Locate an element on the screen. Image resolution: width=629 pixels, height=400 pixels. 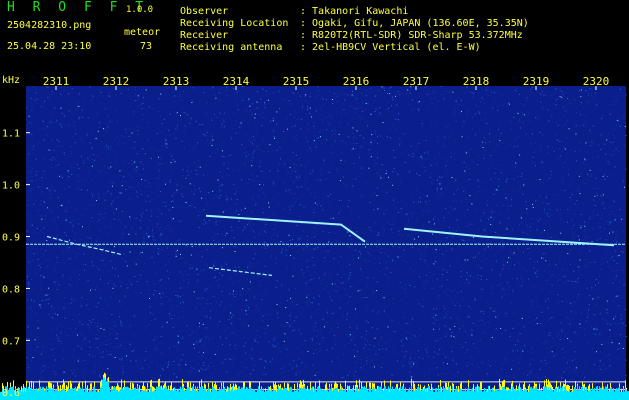
y-tick-label: 0.7 is located at coordinates (11, 341).